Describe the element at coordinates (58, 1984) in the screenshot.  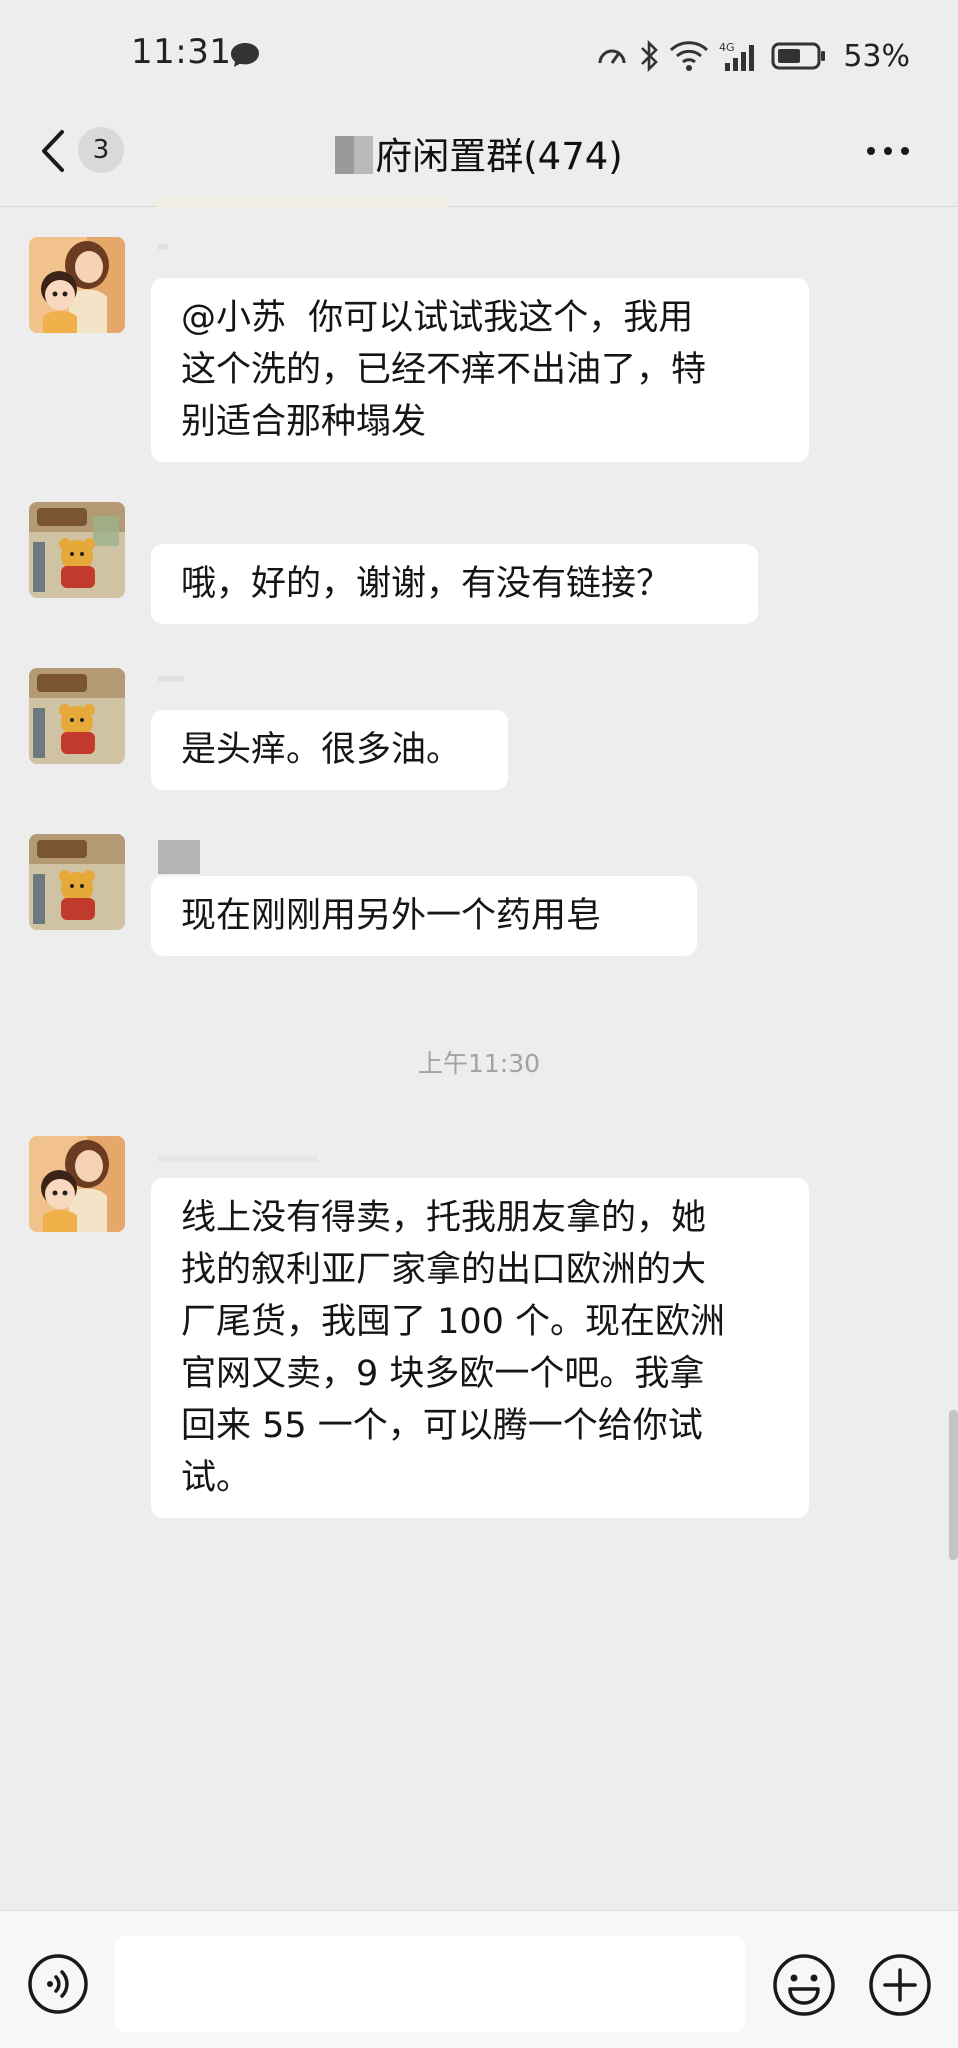
I see `voice-icon` at that location.